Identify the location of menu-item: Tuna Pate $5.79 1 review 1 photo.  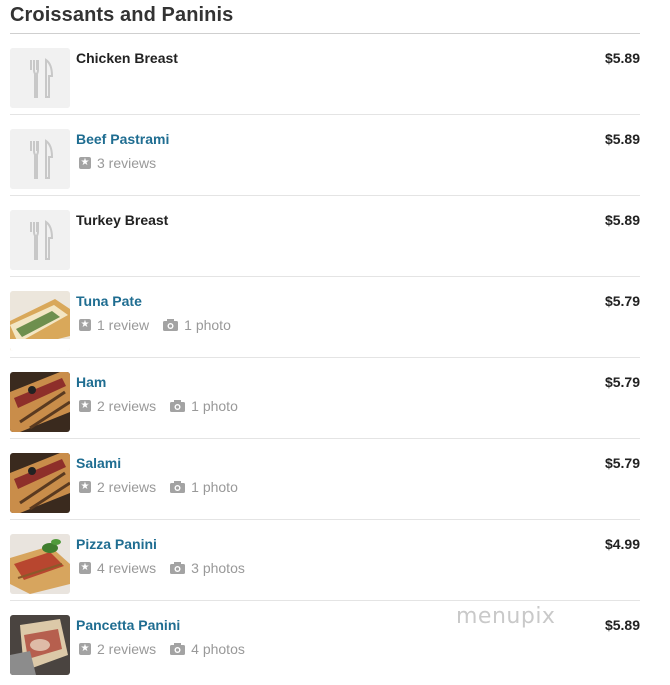
(325, 317).